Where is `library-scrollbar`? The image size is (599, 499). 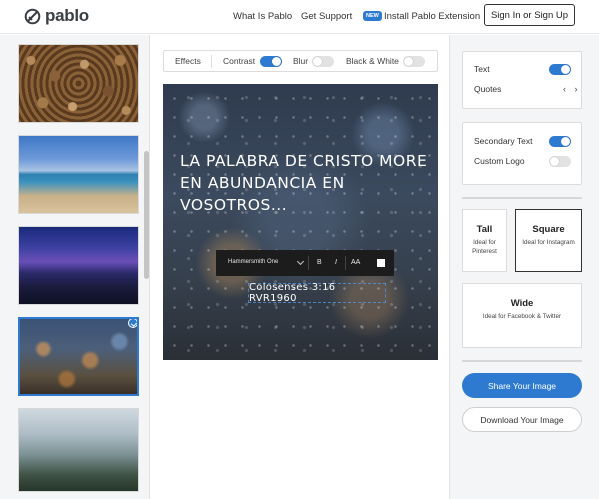 library-scrollbar is located at coordinates (146, 215).